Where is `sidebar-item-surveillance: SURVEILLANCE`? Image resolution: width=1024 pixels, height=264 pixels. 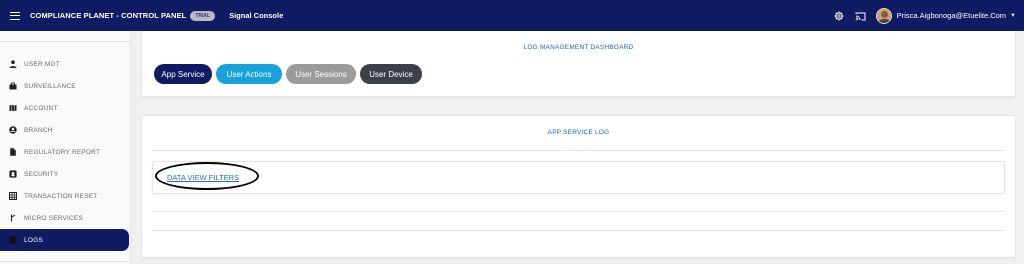
sidebar-item-surveillance: SURVEILLANCE is located at coordinates (65, 86).